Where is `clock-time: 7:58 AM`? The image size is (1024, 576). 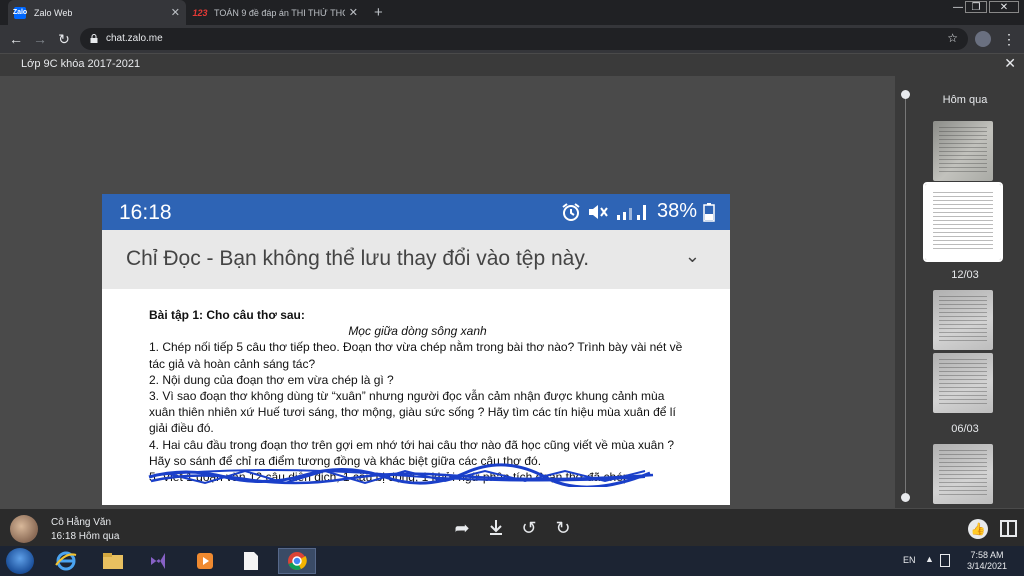 clock-time: 7:58 AM is located at coordinates (987, 555).